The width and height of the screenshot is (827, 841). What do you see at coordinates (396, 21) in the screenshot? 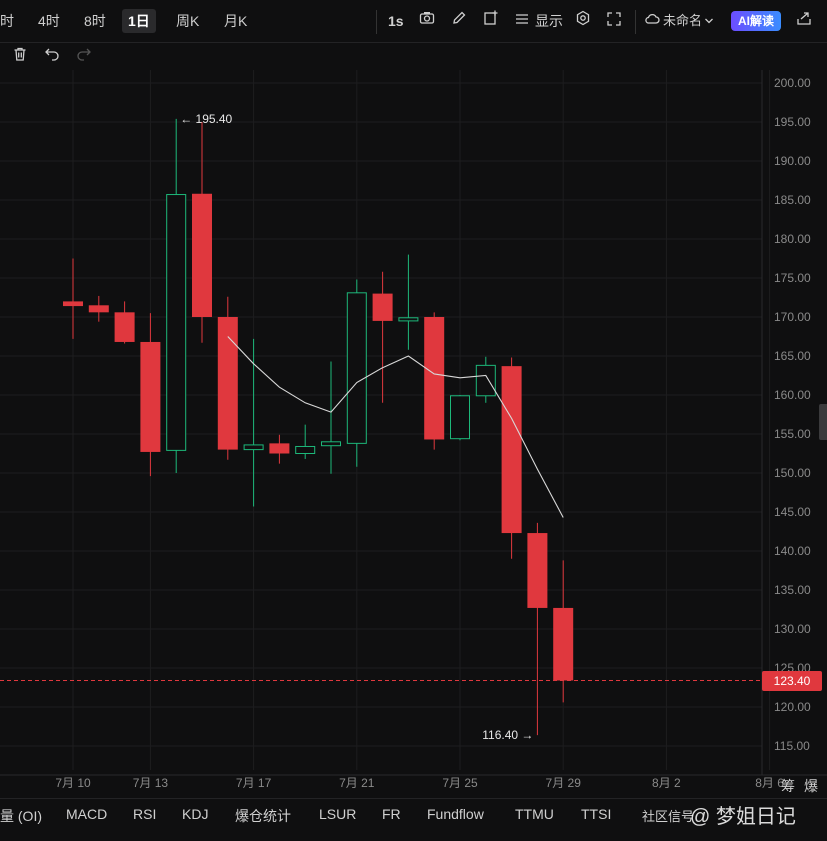
I see `interval-button: 1s` at bounding box center [396, 21].